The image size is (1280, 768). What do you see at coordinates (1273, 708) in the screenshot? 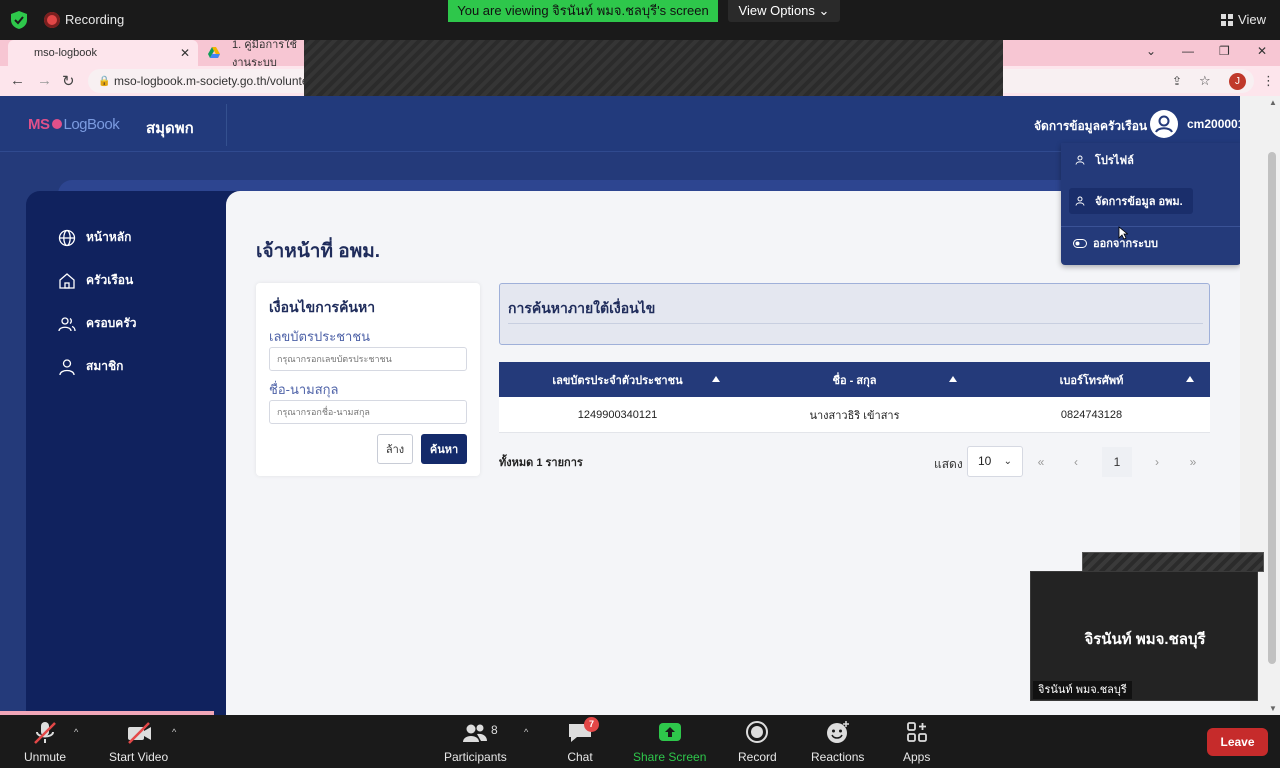
I see `scroll-down-icon: ▼` at bounding box center [1273, 708].